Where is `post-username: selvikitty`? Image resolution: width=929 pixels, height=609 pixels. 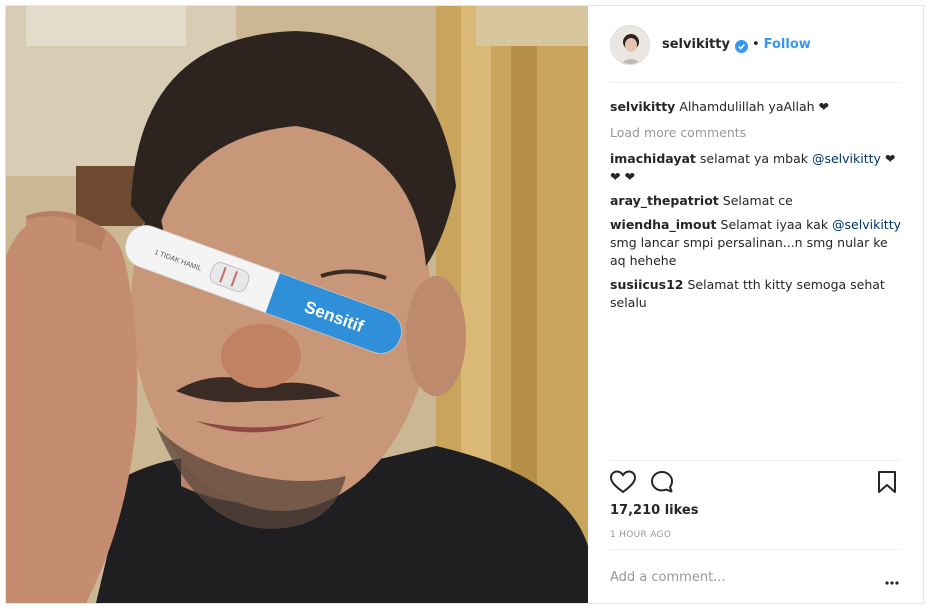
post-username: selvikitty is located at coordinates (696, 44).